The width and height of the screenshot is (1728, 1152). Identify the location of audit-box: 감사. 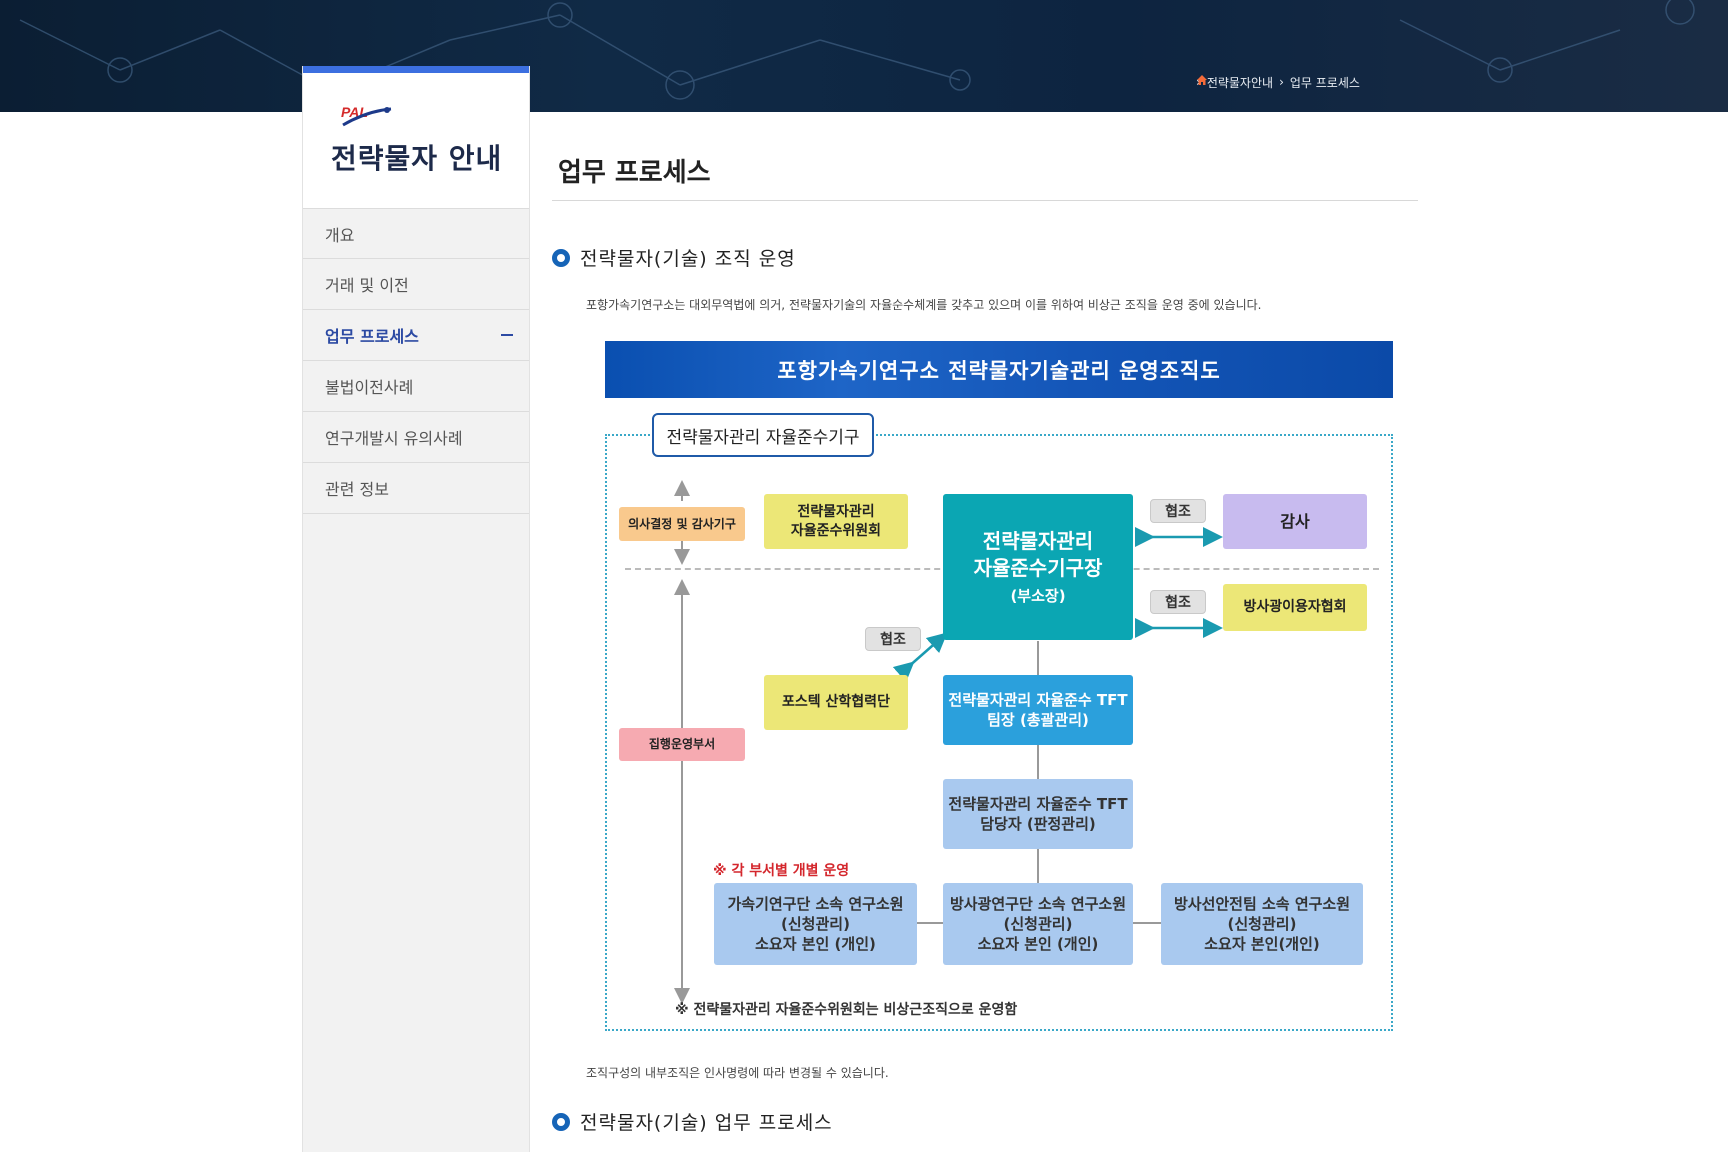
(1295, 521).